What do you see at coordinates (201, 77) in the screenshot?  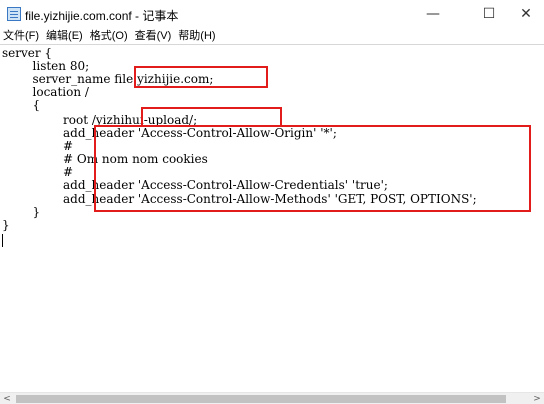 I see `highlight-server-name` at bounding box center [201, 77].